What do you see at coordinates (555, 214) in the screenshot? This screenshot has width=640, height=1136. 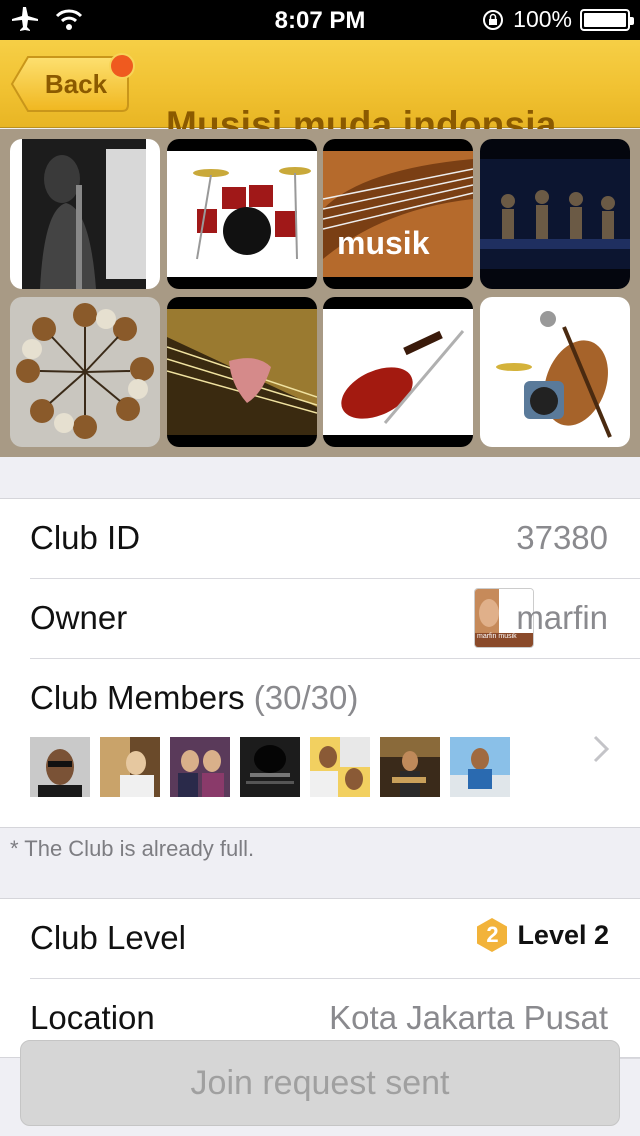 I see `live-band-photo` at bounding box center [555, 214].